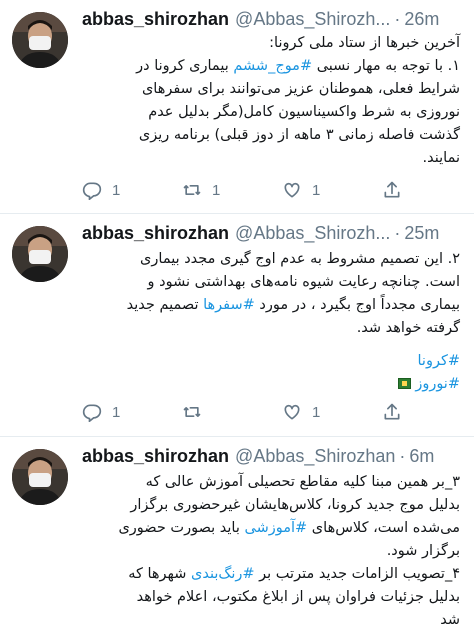 The image size is (474, 640). I want to click on tweet-actions: 1 1, so click(271, 412).